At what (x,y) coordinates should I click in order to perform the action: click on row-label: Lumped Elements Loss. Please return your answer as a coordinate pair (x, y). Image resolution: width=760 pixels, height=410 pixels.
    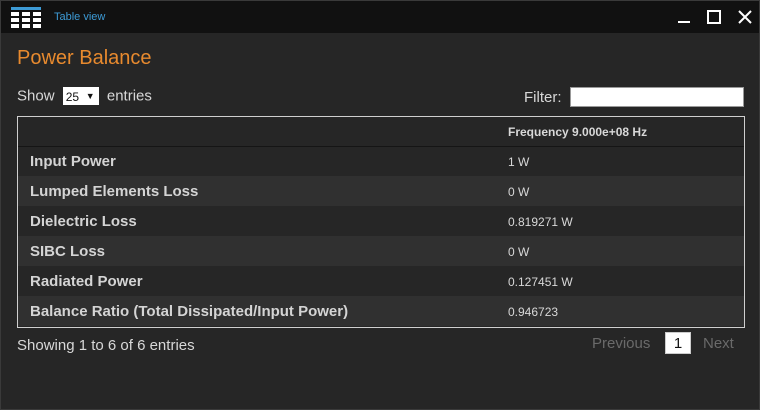
    Looking at the image, I should click on (114, 191).